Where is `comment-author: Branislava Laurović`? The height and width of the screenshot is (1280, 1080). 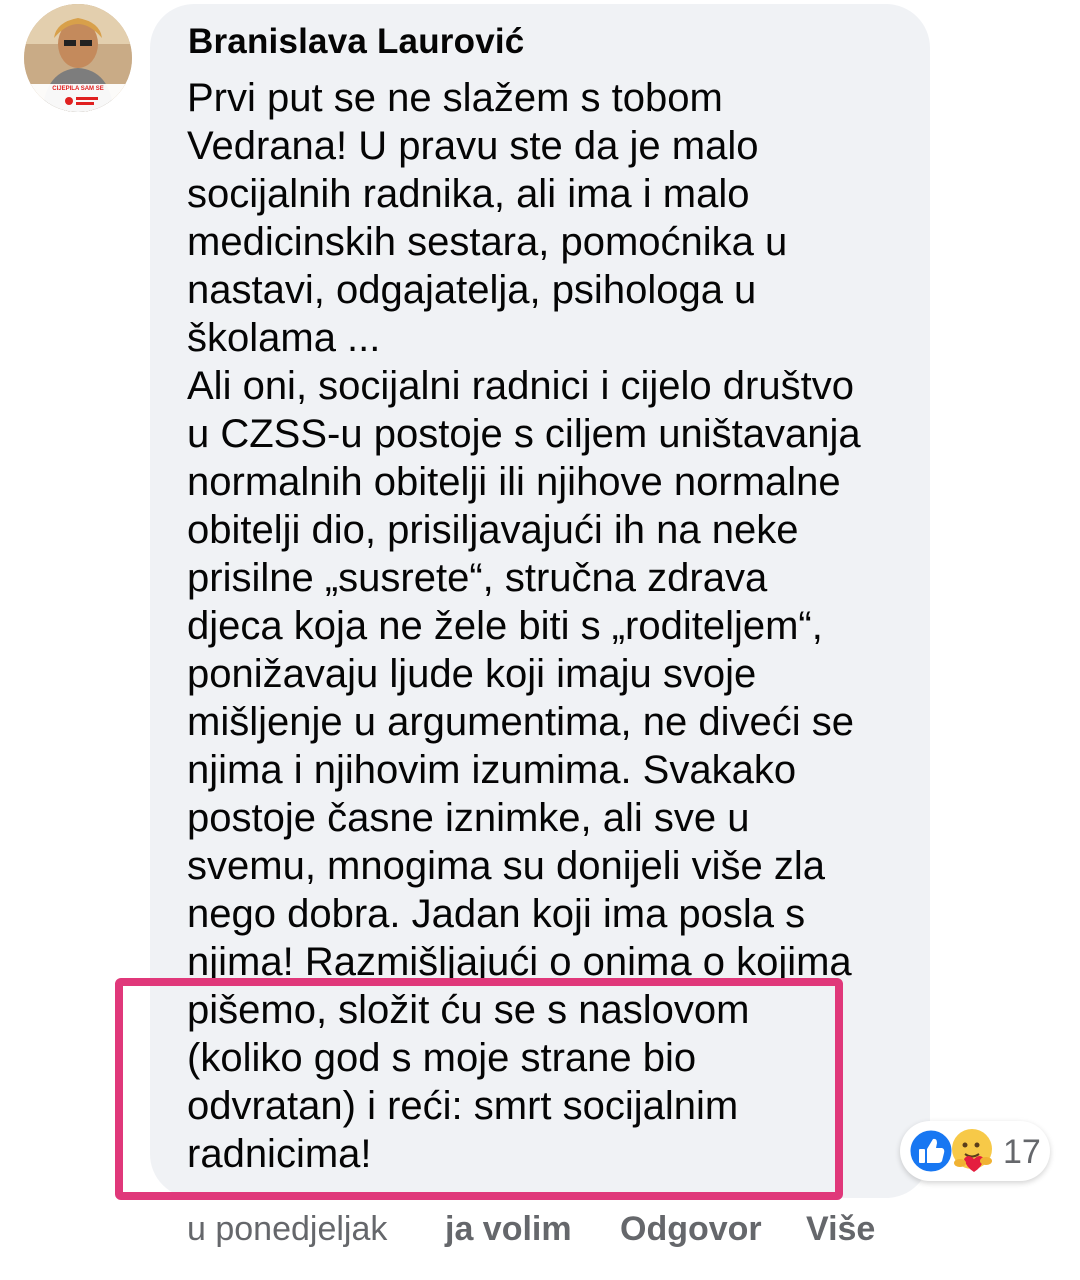 comment-author: Branislava Laurović is located at coordinates (356, 42).